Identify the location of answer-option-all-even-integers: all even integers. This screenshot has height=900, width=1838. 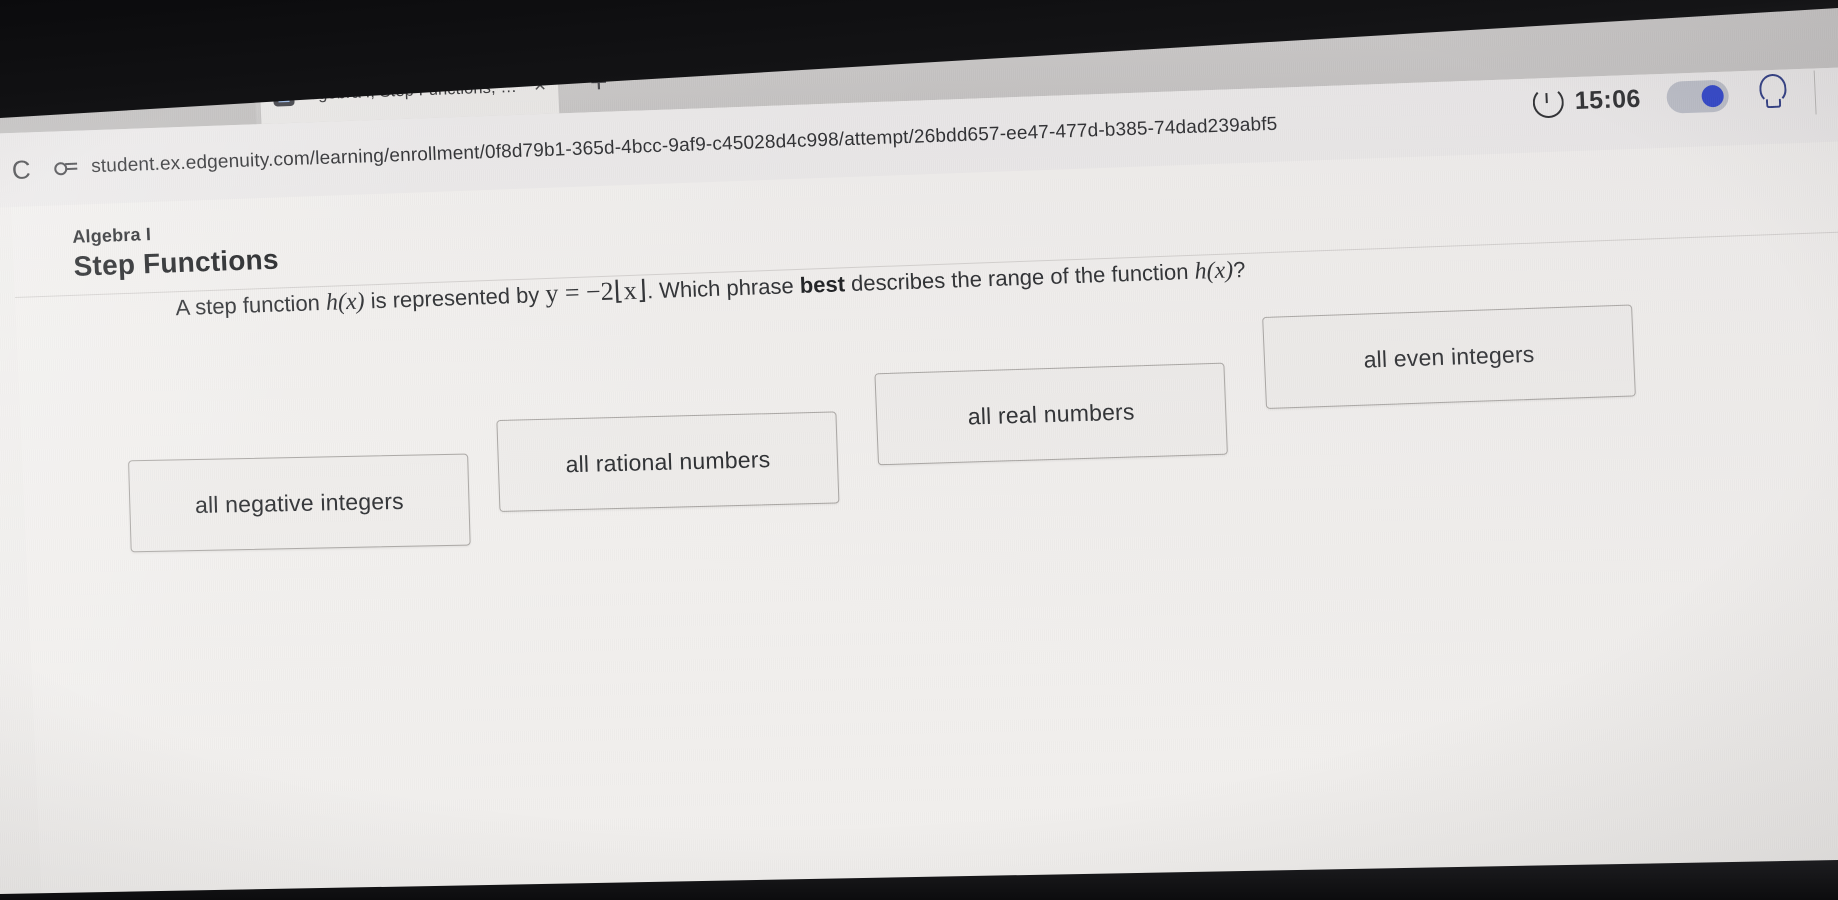
(1449, 356).